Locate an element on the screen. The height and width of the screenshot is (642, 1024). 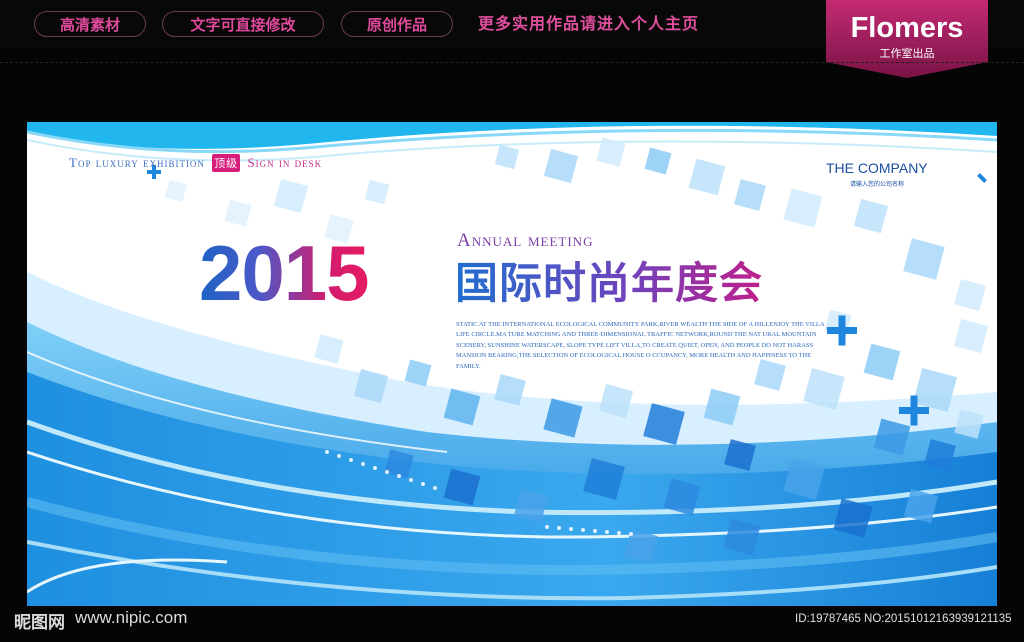
watermark-url: www.nipic.com is located at coordinates (131, 618).